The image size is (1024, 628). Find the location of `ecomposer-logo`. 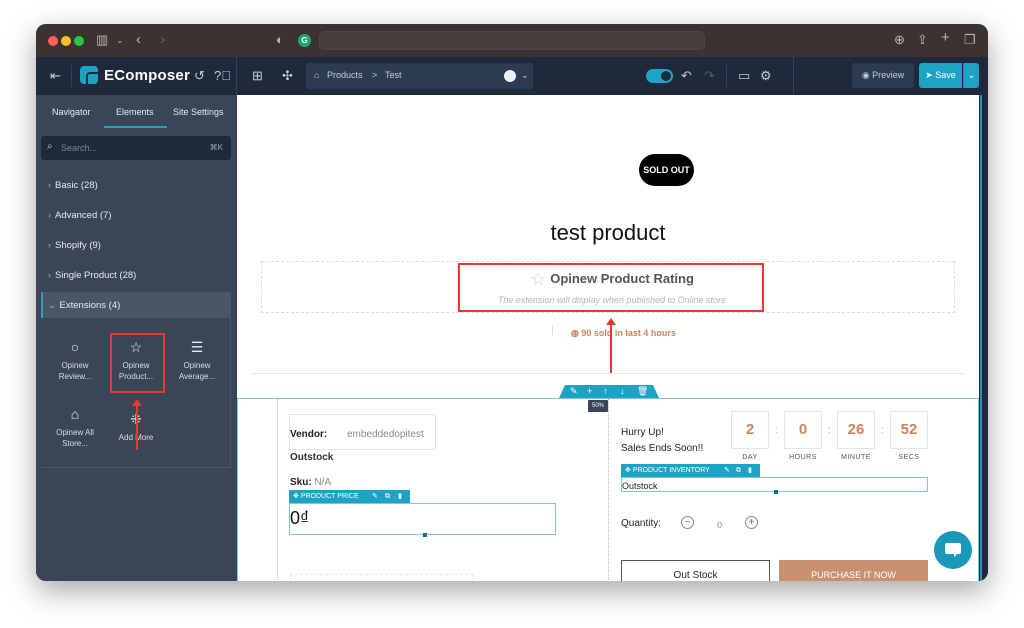

ecomposer-logo is located at coordinates (89, 75).